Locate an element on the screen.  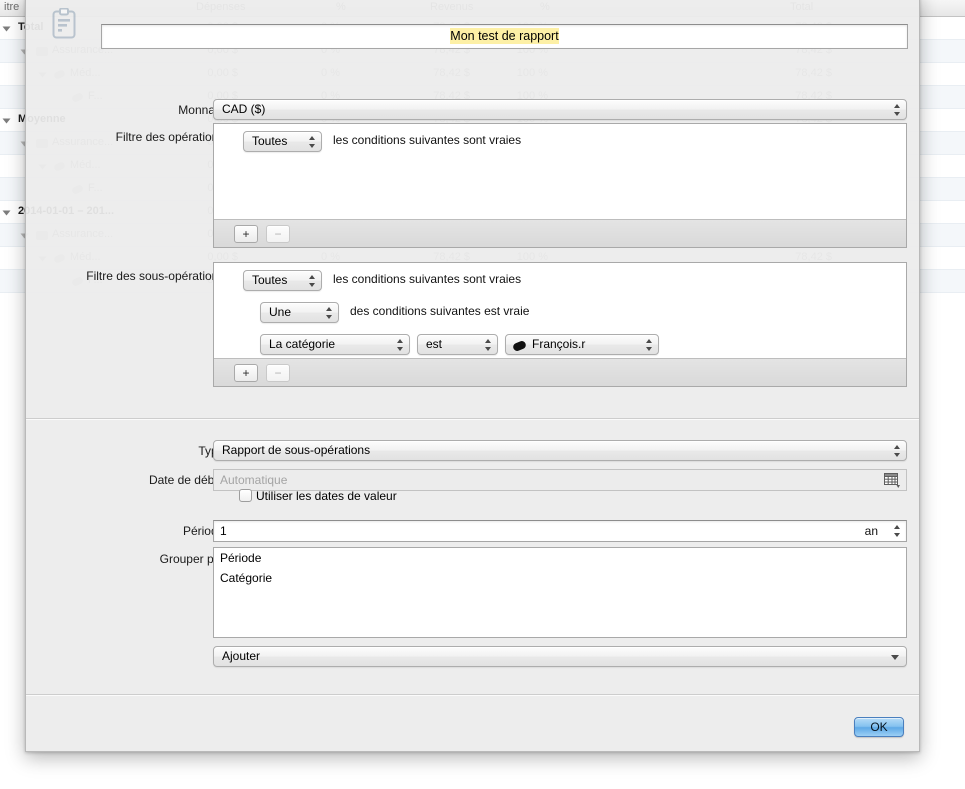
group-by-add-value: Ajouter is located at coordinates (241, 656).